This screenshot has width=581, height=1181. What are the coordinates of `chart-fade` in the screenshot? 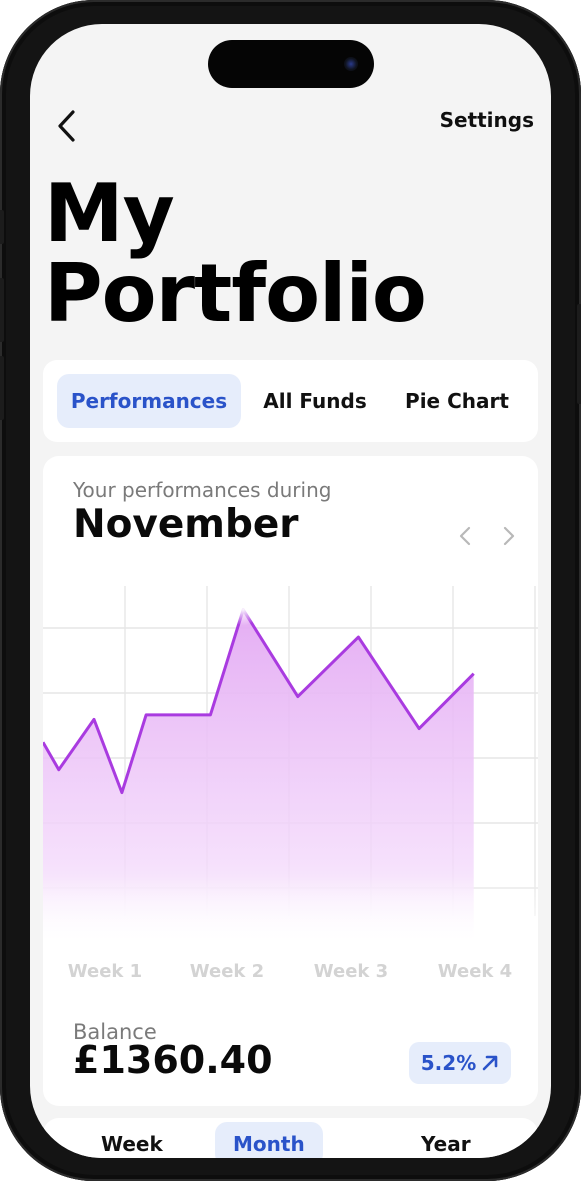 It's located at (290, 911).